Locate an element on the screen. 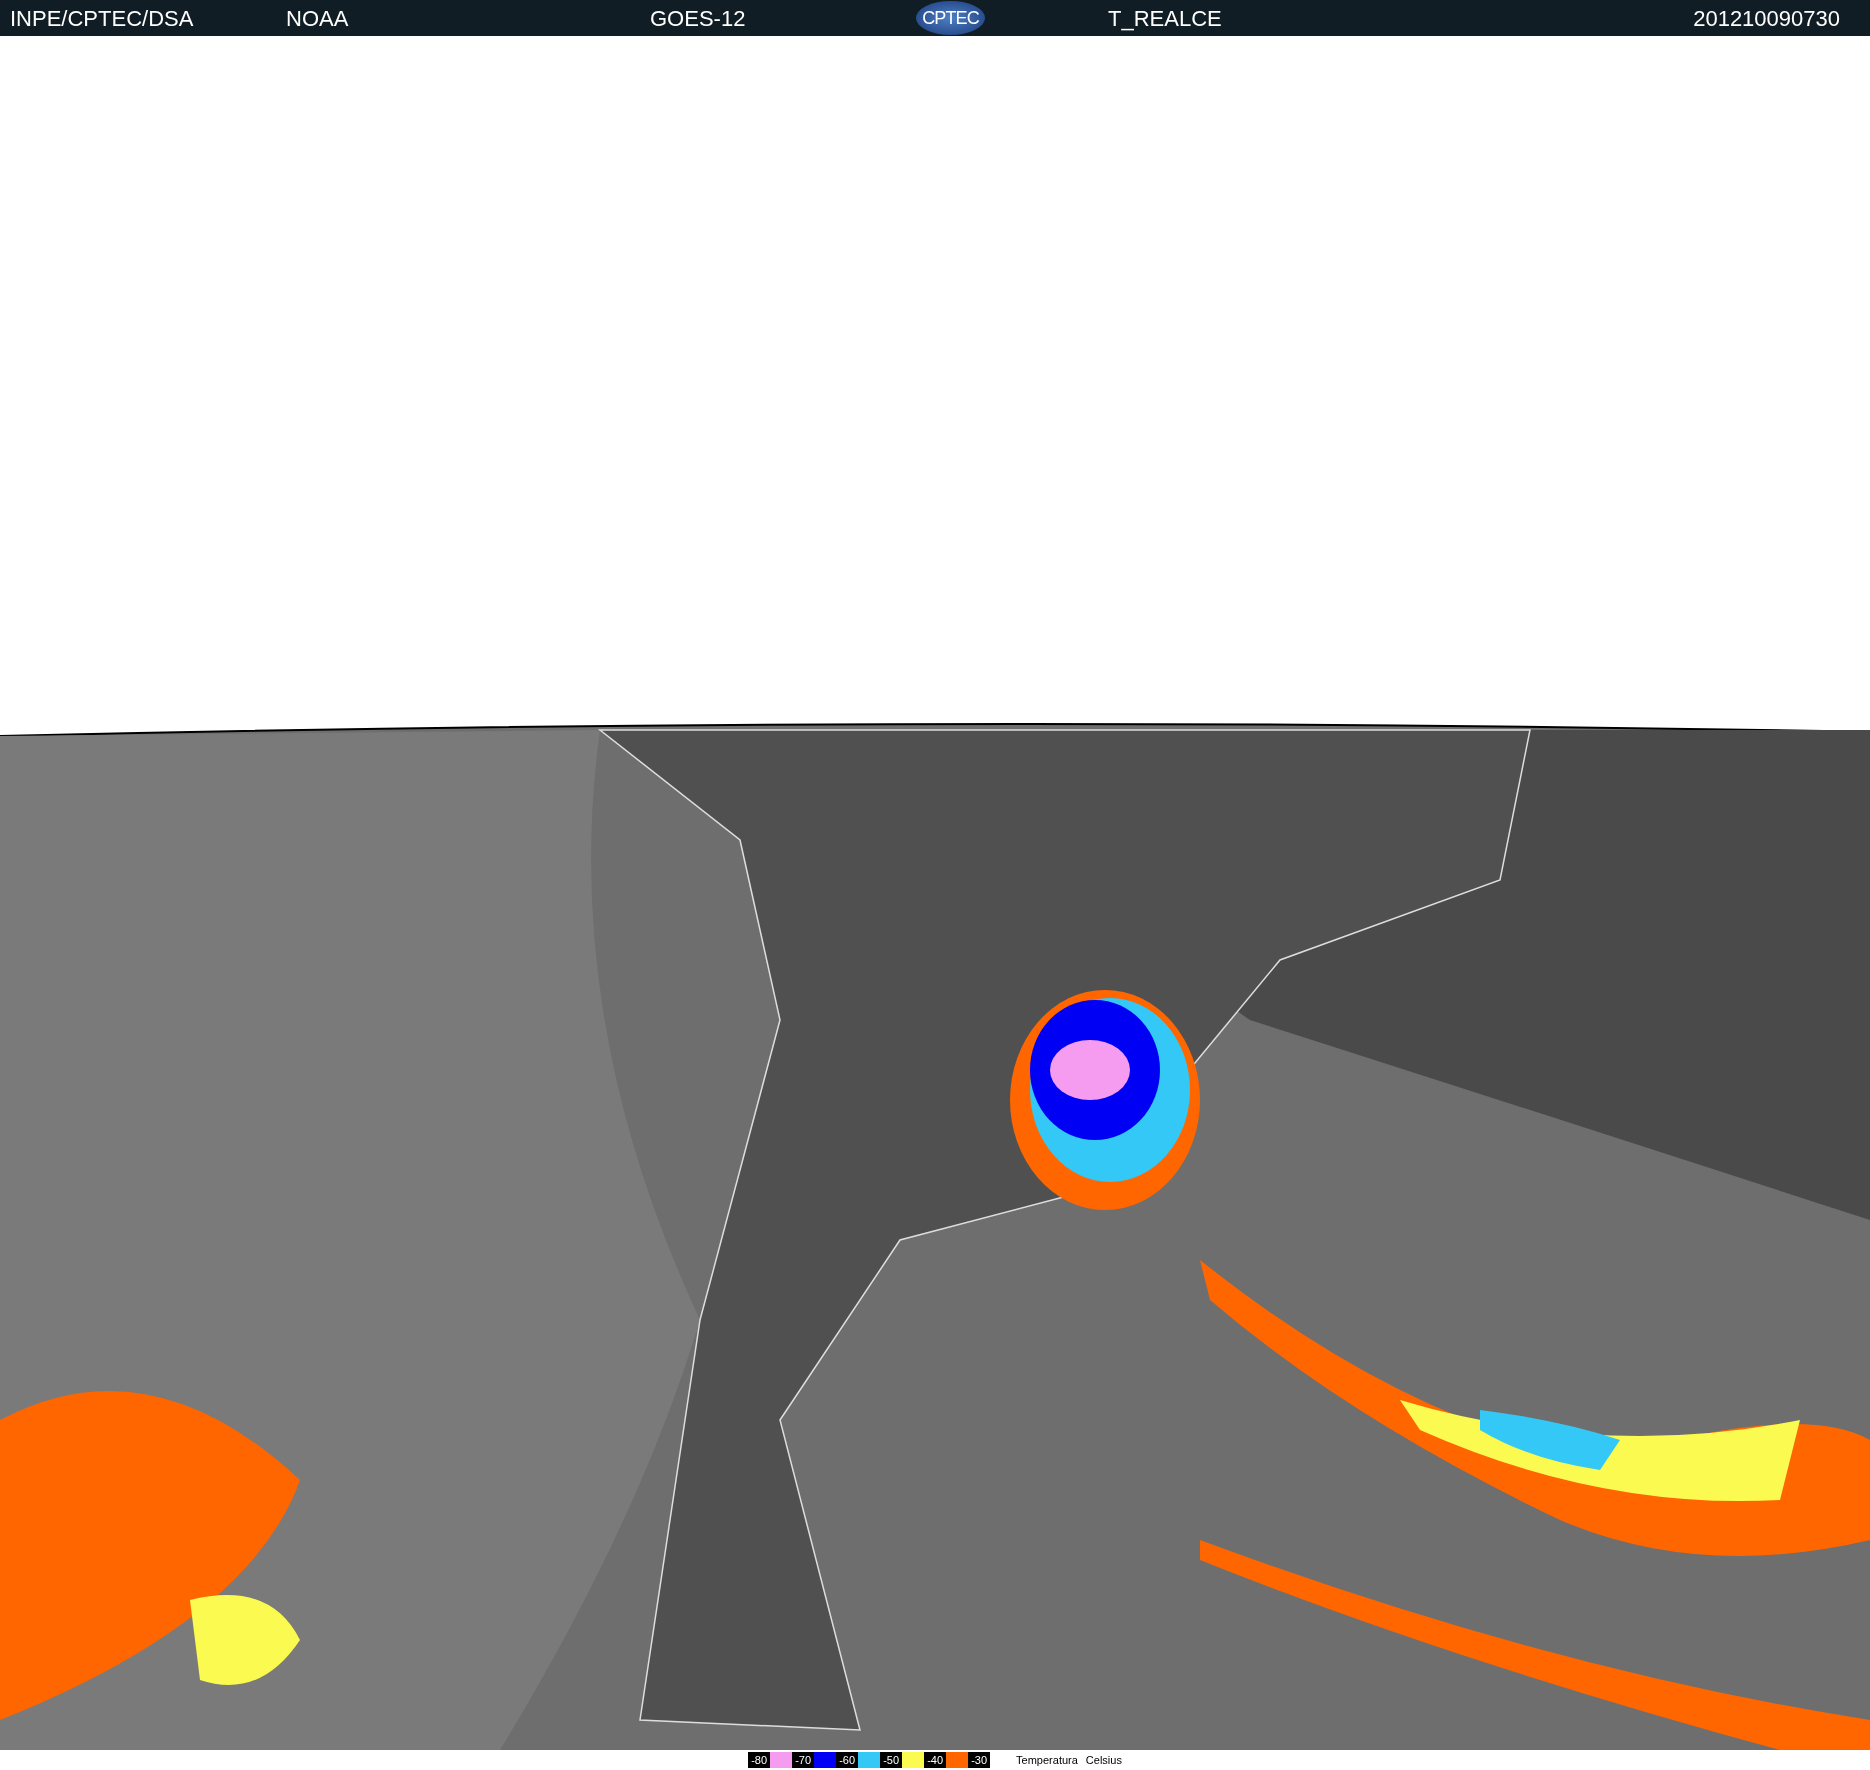 The image size is (1870, 1770). timestamp-label: 201210090730 is located at coordinates (1766, 18).